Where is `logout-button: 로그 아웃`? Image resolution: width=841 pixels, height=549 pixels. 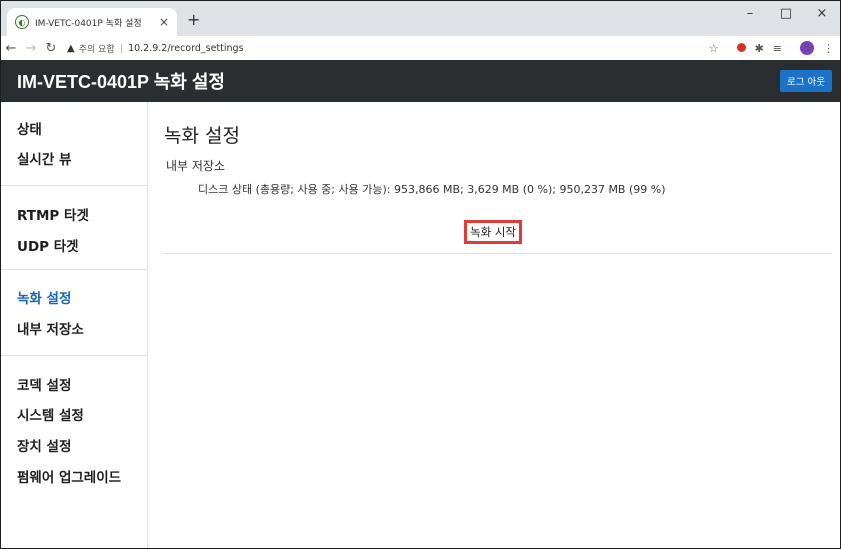
logout-button: 로그 아웃 is located at coordinates (806, 81).